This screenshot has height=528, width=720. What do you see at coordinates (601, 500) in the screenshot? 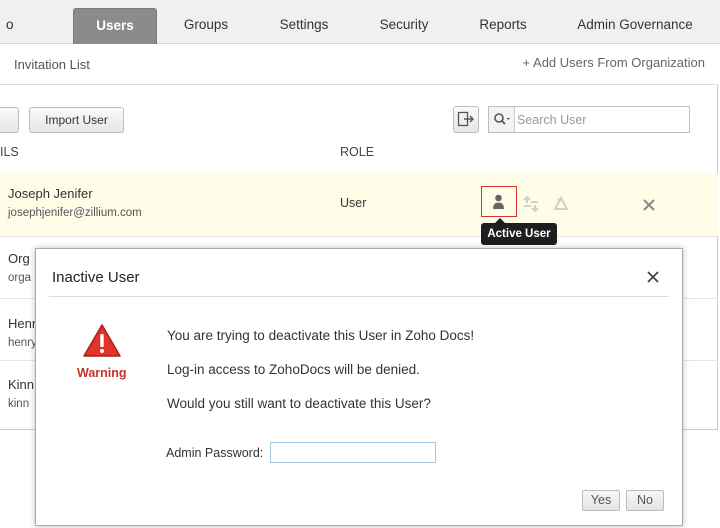
I see `yes-button: Yes` at bounding box center [601, 500].